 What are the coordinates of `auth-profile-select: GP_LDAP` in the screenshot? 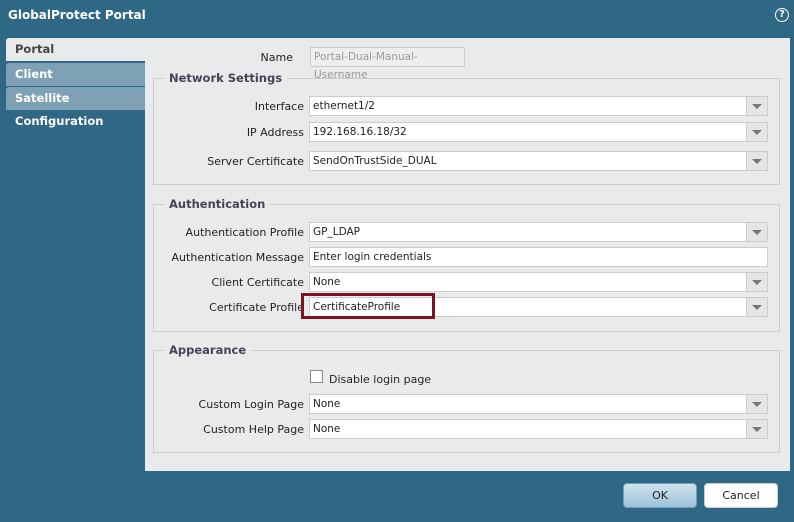 It's located at (538, 232).